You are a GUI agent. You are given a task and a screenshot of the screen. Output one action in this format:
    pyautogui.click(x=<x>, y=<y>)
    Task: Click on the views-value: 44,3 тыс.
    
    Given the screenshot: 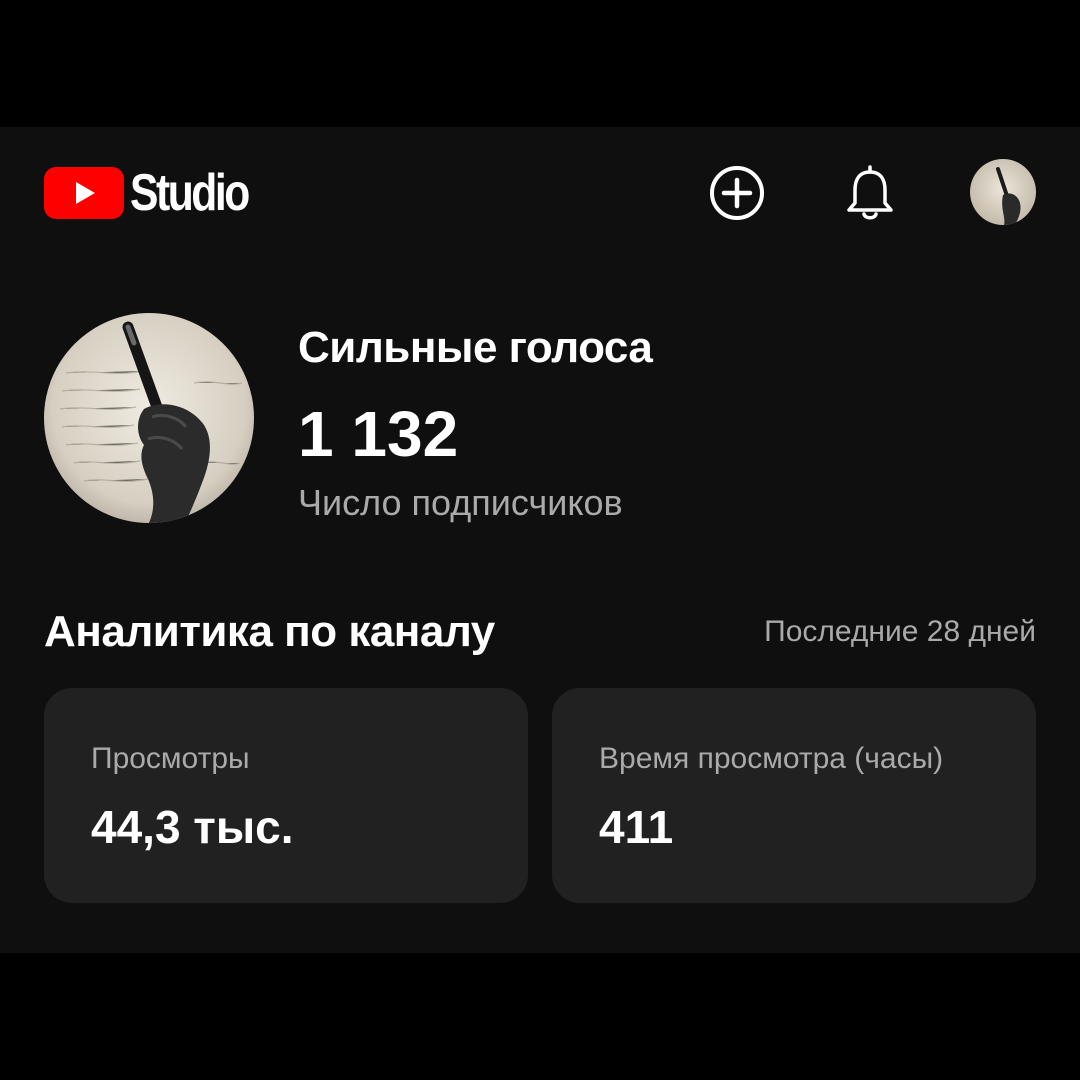 What is the action you would take?
    pyautogui.click(x=192, y=827)
    